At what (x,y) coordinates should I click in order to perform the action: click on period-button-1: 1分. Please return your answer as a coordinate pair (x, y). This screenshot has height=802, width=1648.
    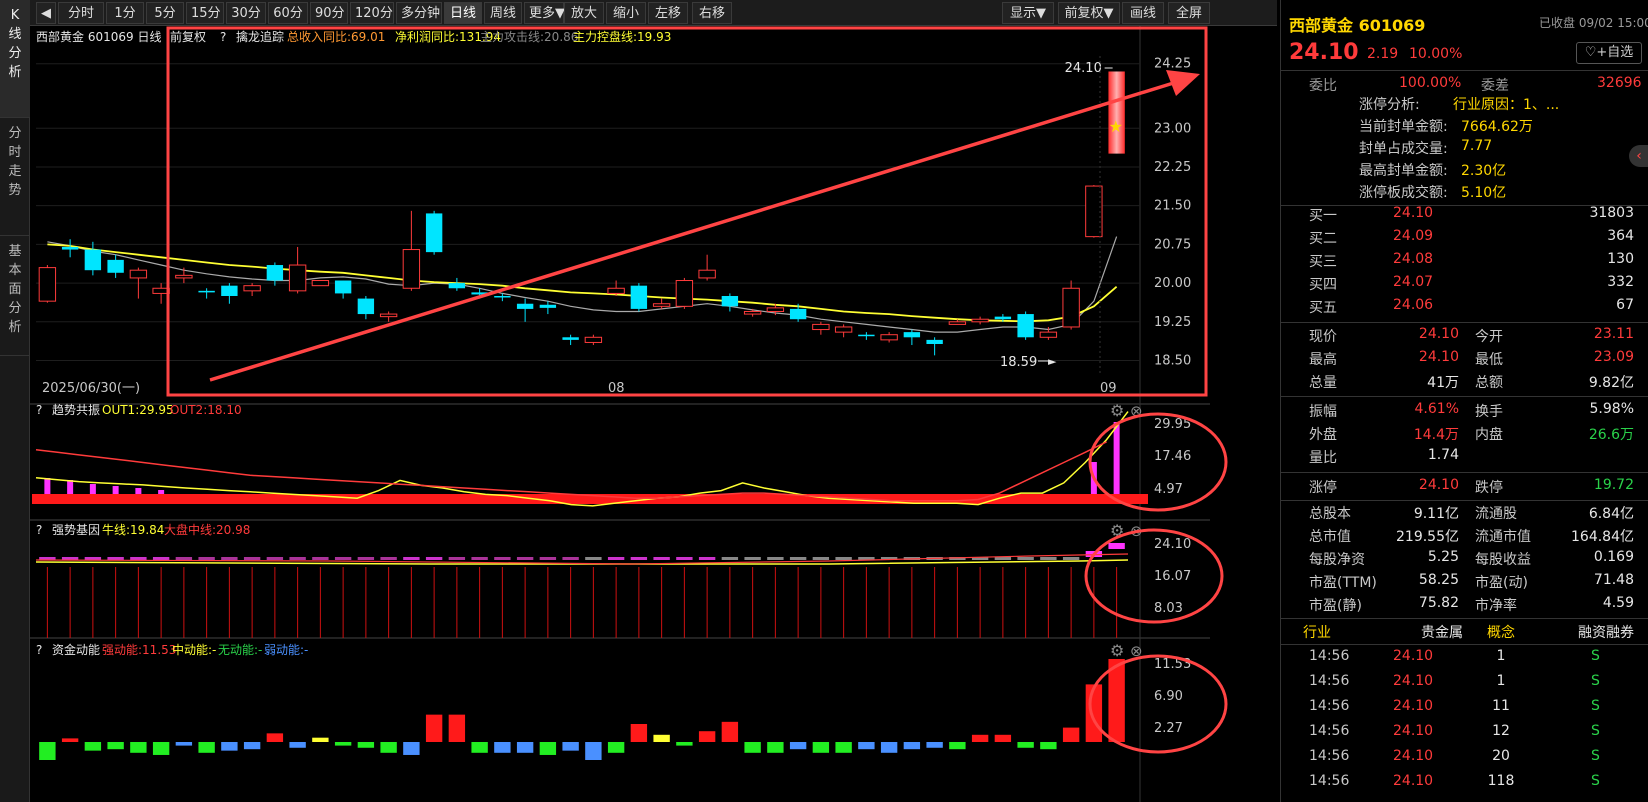
    Looking at the image, I should click on (125, 13).